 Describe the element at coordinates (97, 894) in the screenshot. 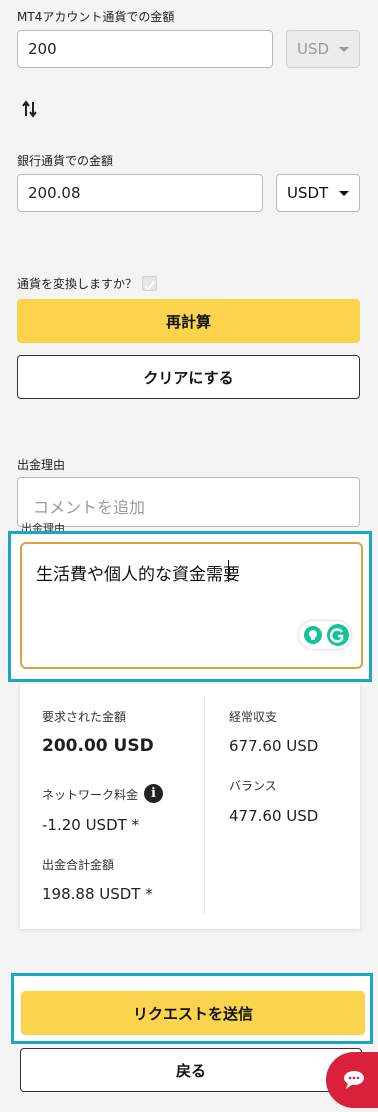

I see `total-withdrawal-value: 198.88 USDT *` at that location.